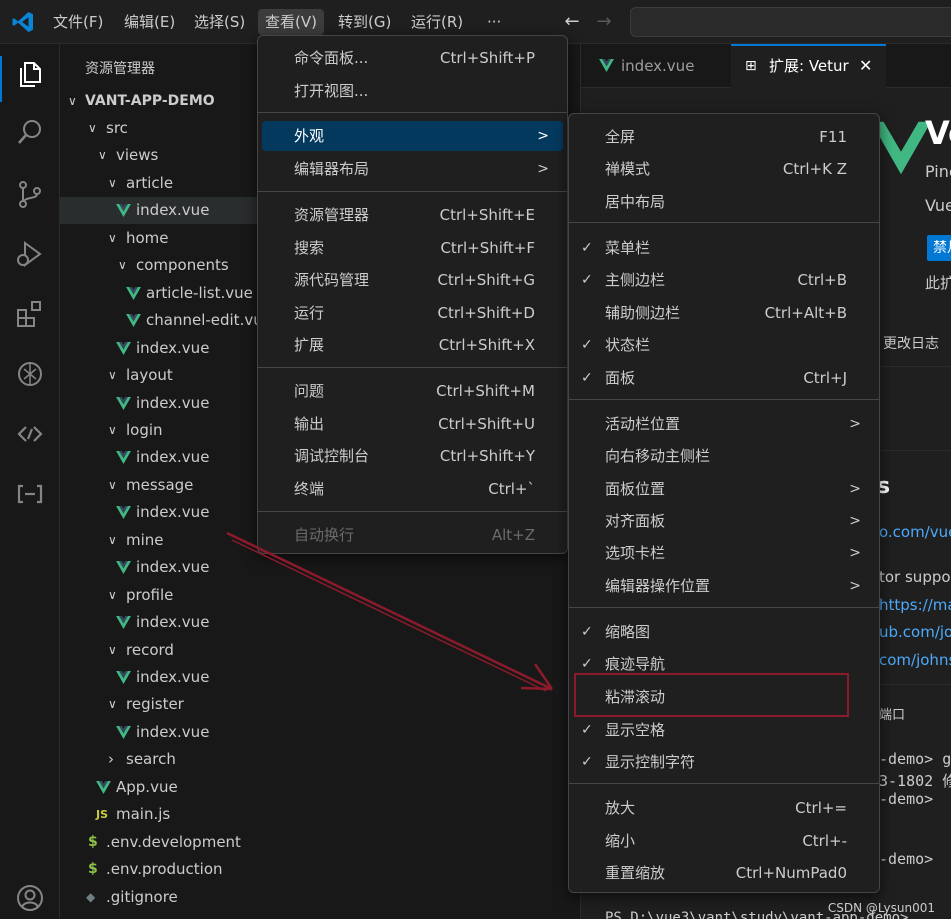  Describe the element at coordinates (604, 22) in the screenshot. I see `forward-arrow-icon: →` at that location.